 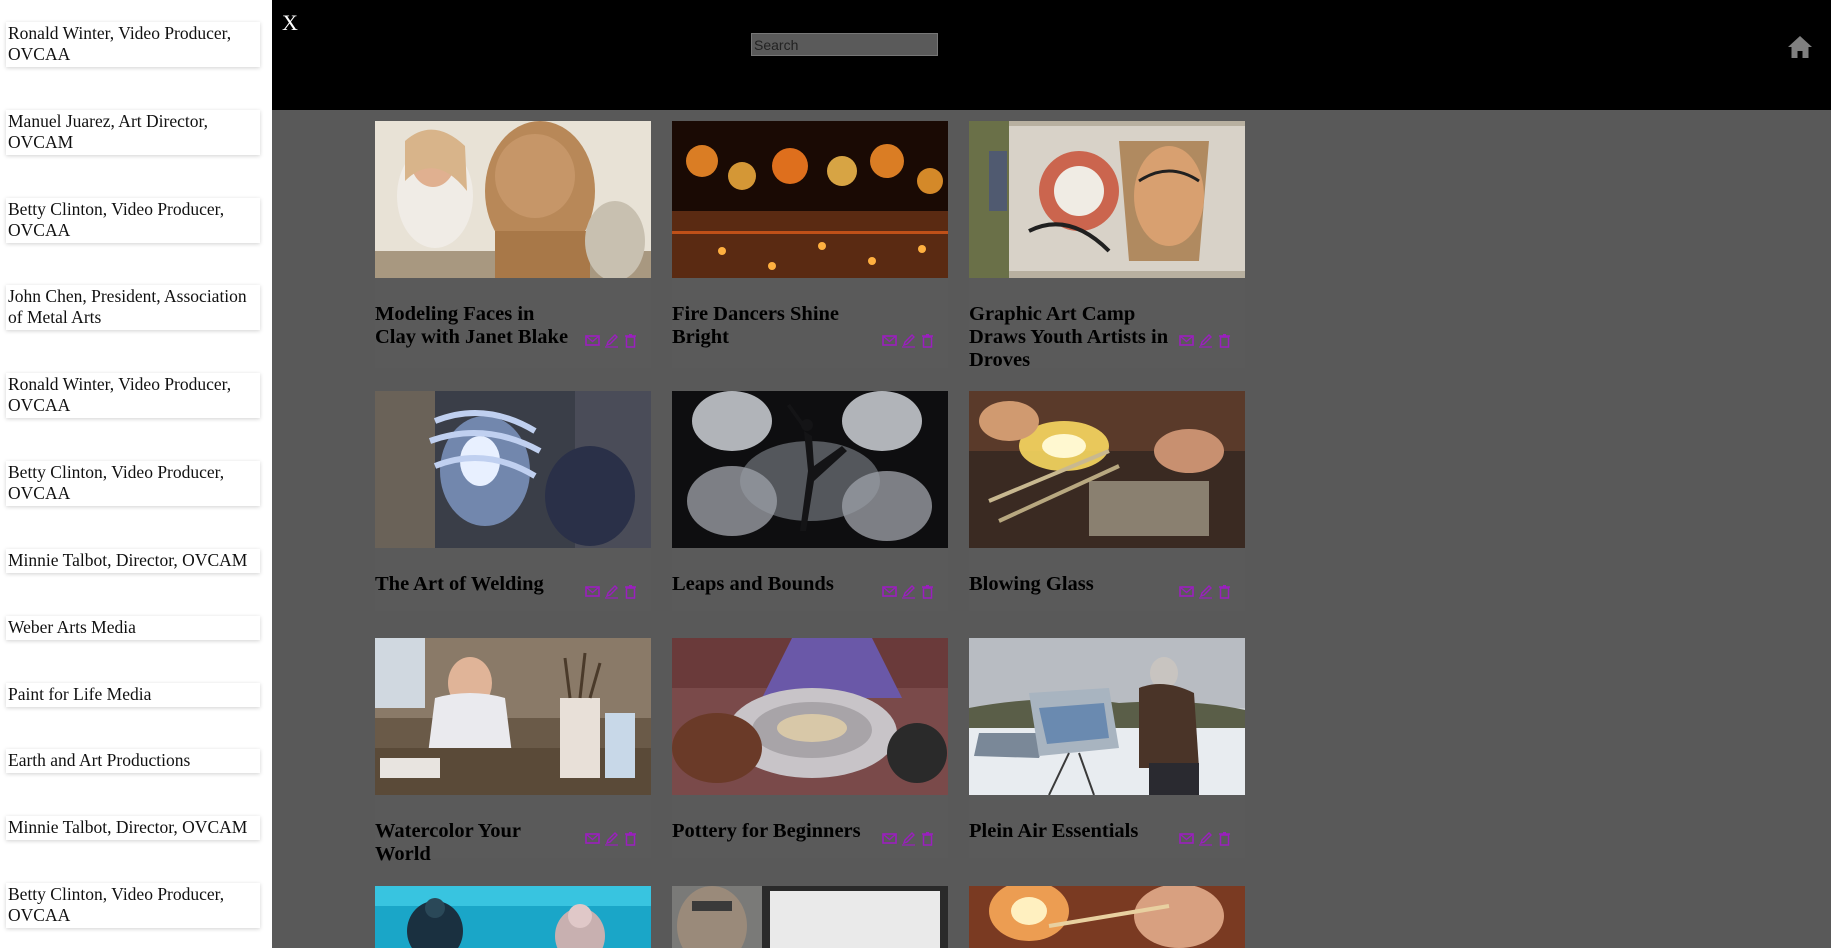 What do you see at coordinates (477, 326) in the screenshot?
I see `card-title: Modeling Faces in Clay with Janet Blake` at bounding box center [477, 326].